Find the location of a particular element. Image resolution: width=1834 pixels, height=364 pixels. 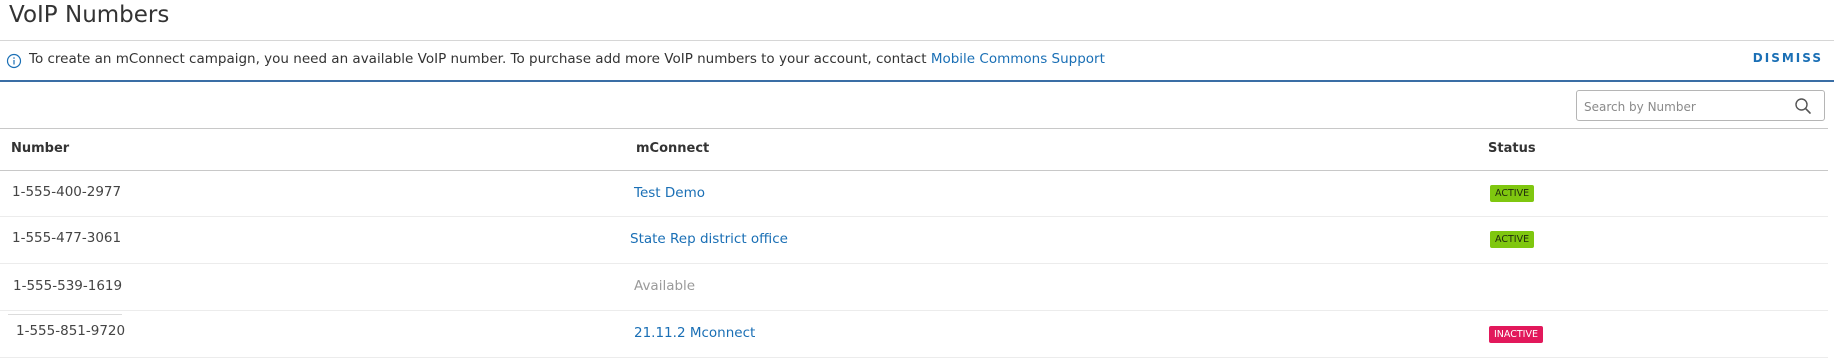

search-icon is located at coordinates (1803, 106).